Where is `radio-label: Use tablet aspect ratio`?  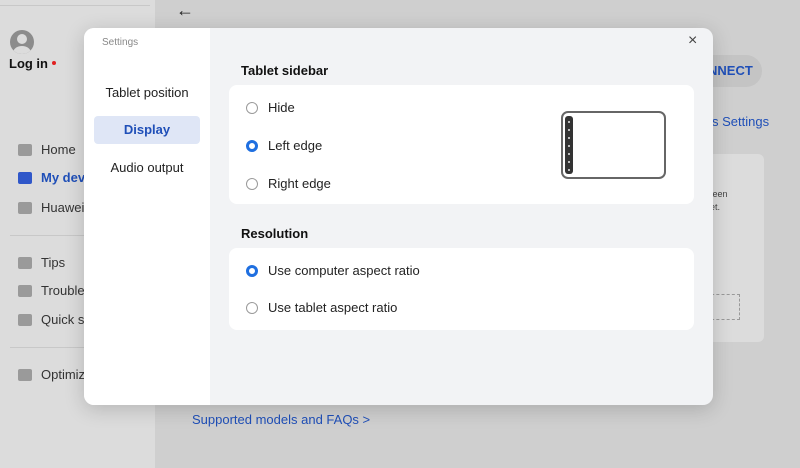 radio-label: Use tablet aspect ratio is located at coordinates (333, 307).